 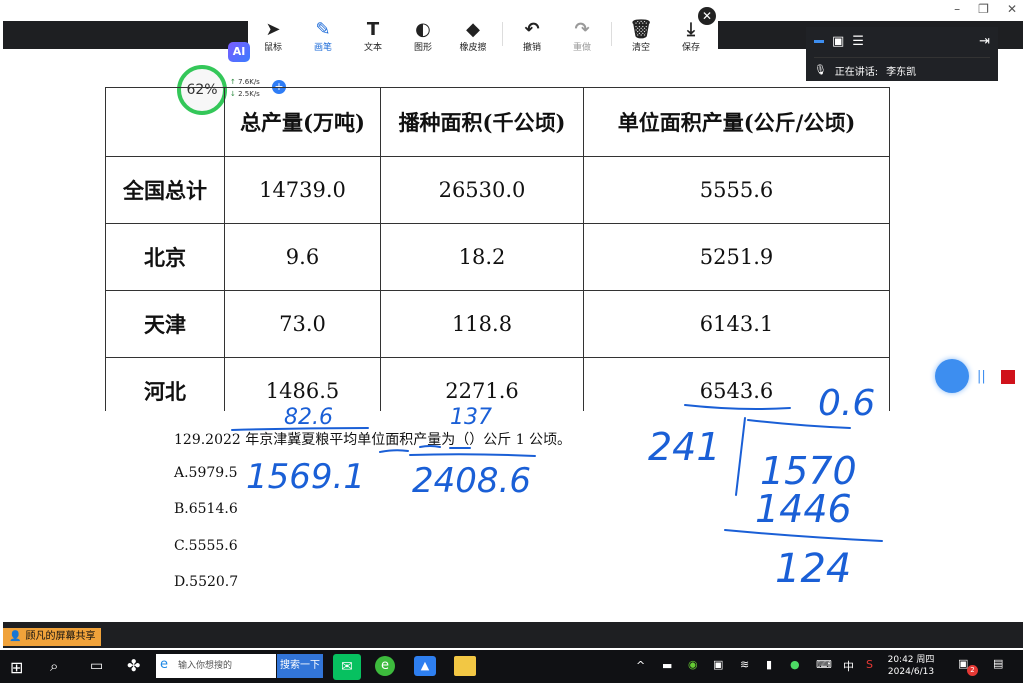 I want to click on ai-badge: AI, so click(x=239, y=52).